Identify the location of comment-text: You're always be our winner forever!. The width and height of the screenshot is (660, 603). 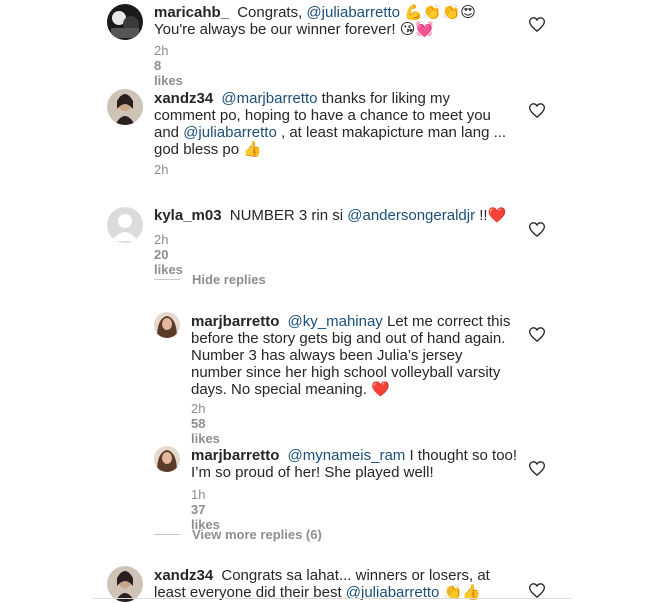
(275, 29).